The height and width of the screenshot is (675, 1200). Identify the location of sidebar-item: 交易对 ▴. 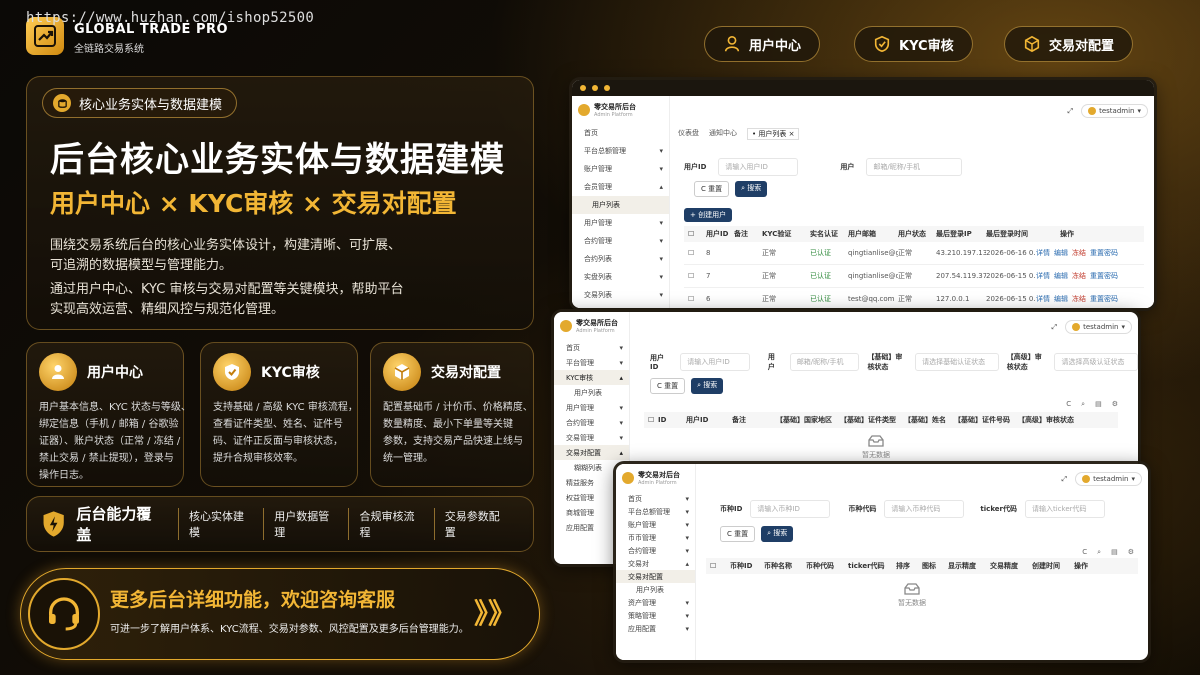
(655, 563).